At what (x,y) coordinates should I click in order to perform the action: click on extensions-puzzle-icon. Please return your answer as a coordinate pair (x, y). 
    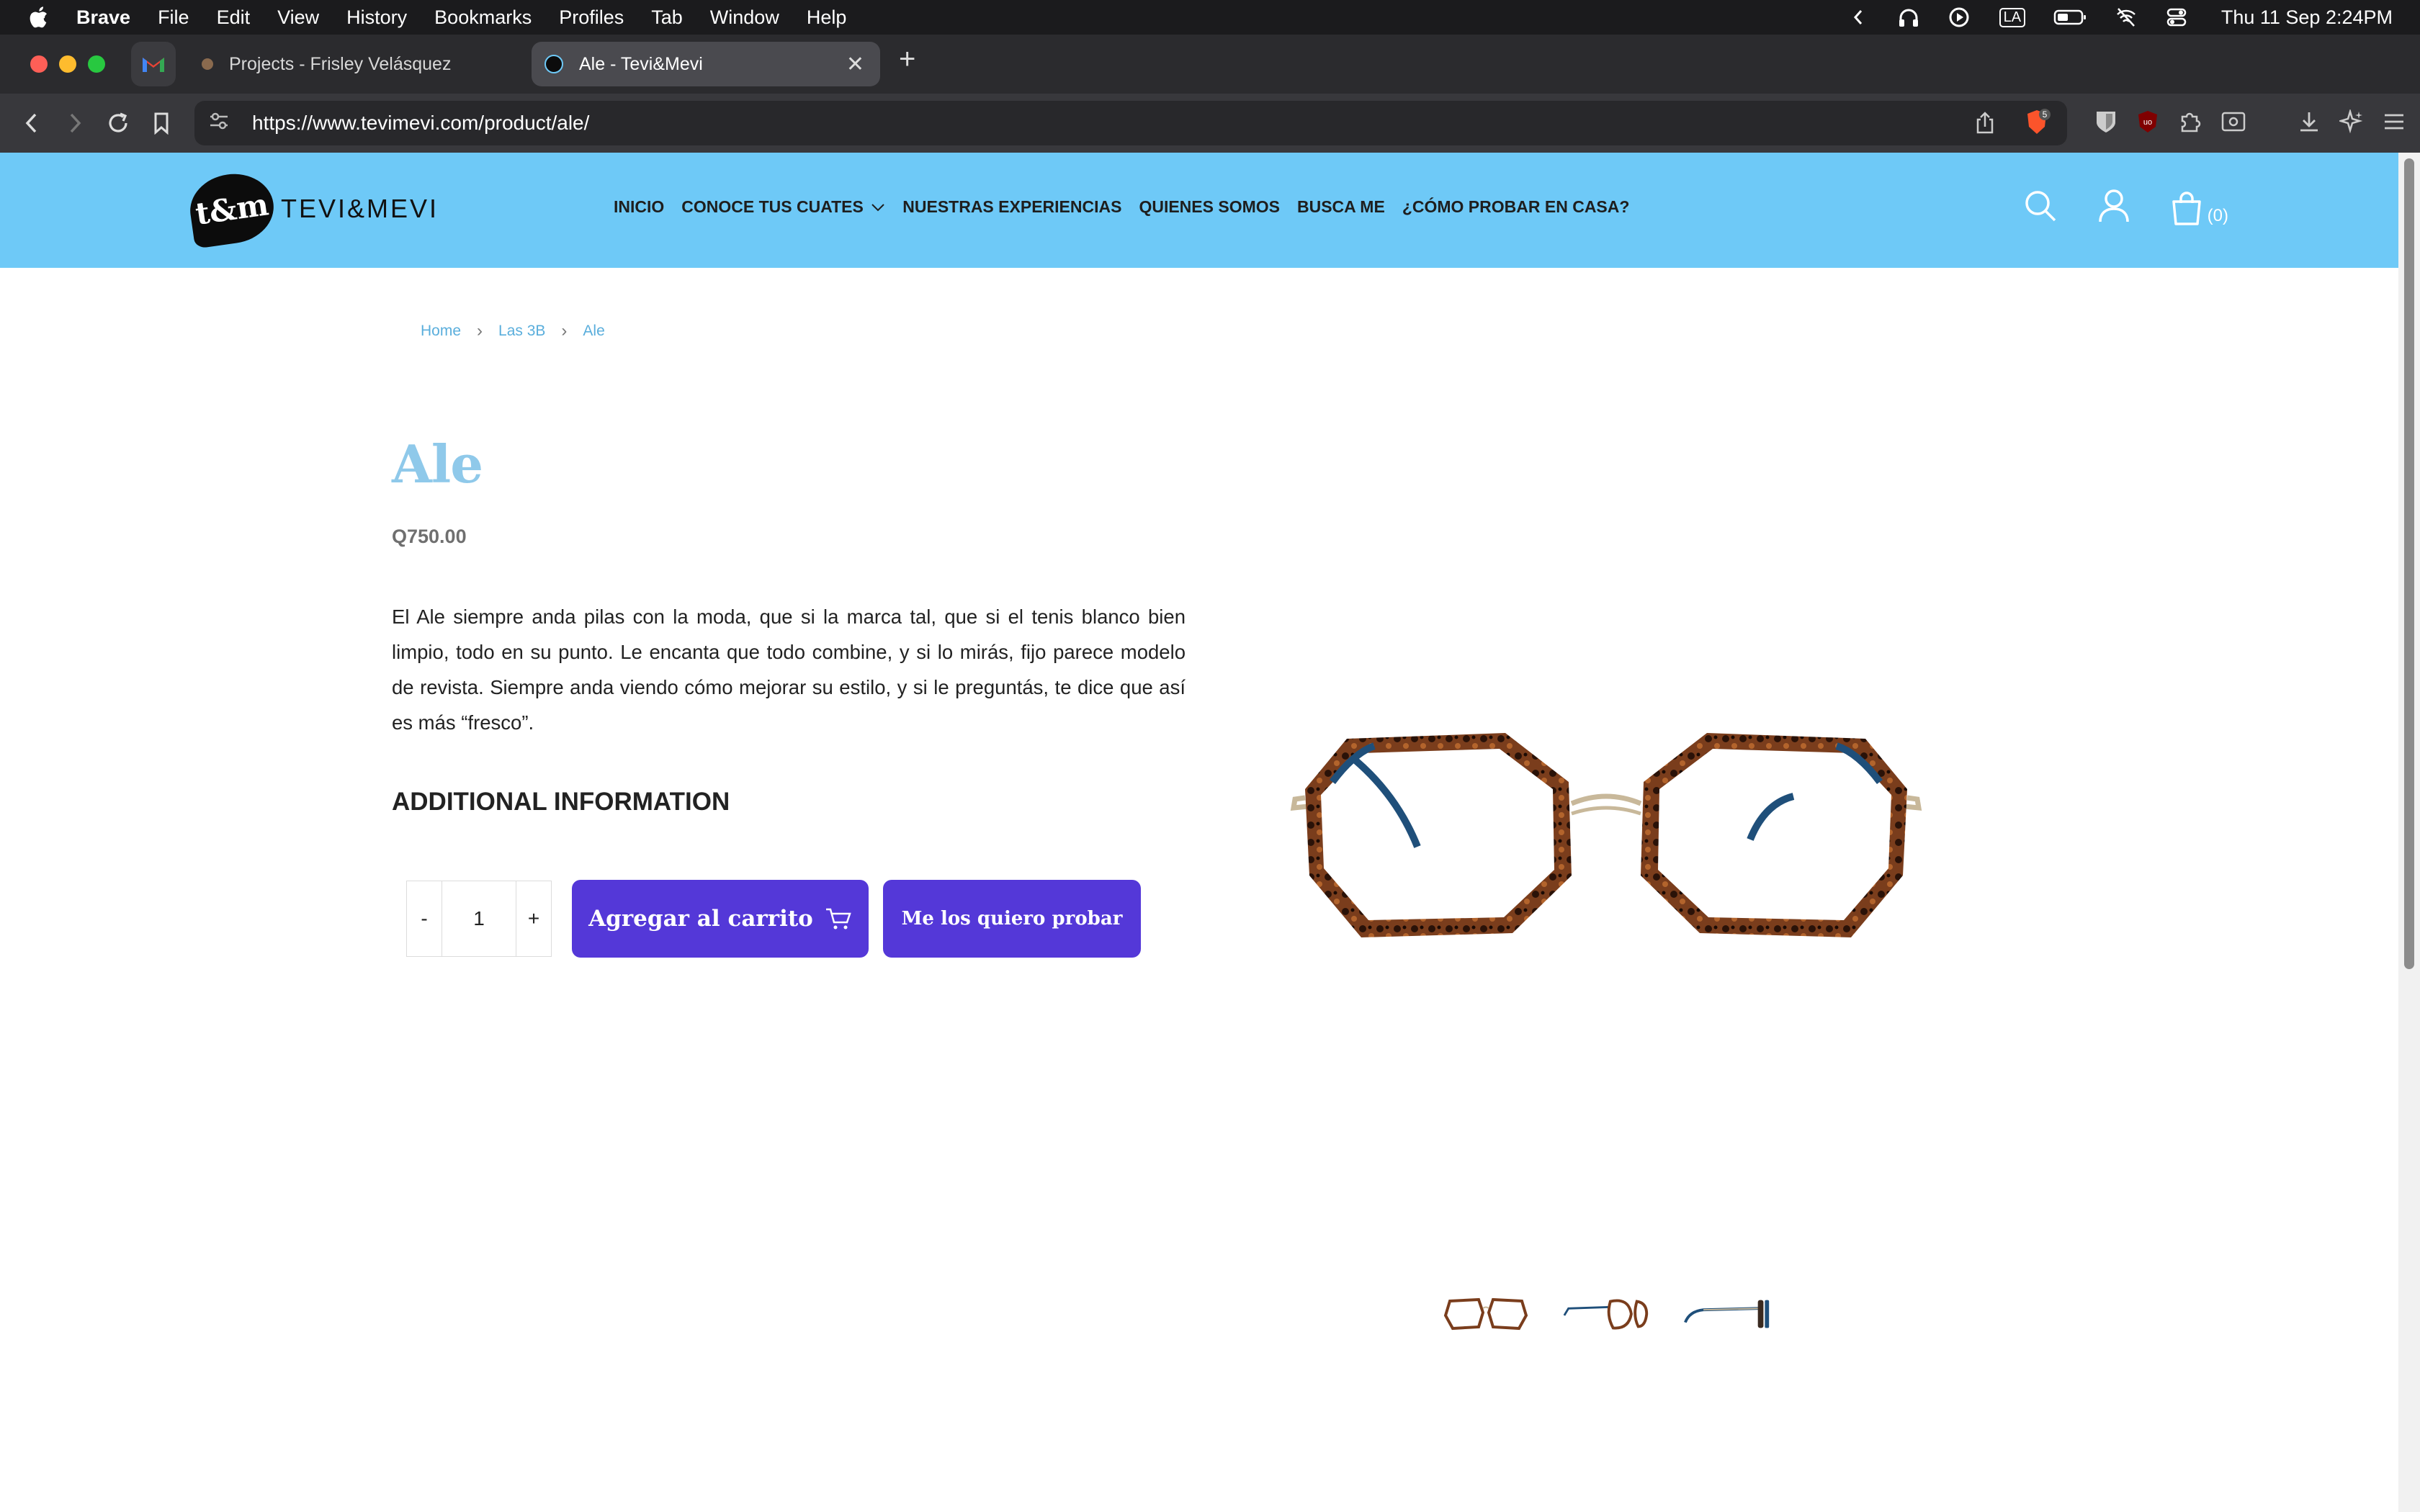
    Looking at the image, I should click on (2190, 123).